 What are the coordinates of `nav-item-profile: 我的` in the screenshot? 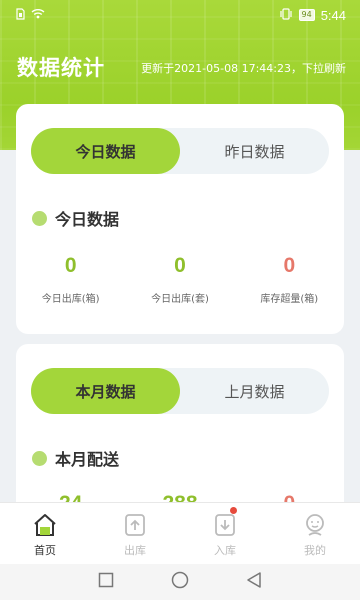 It's located at (315, 533).